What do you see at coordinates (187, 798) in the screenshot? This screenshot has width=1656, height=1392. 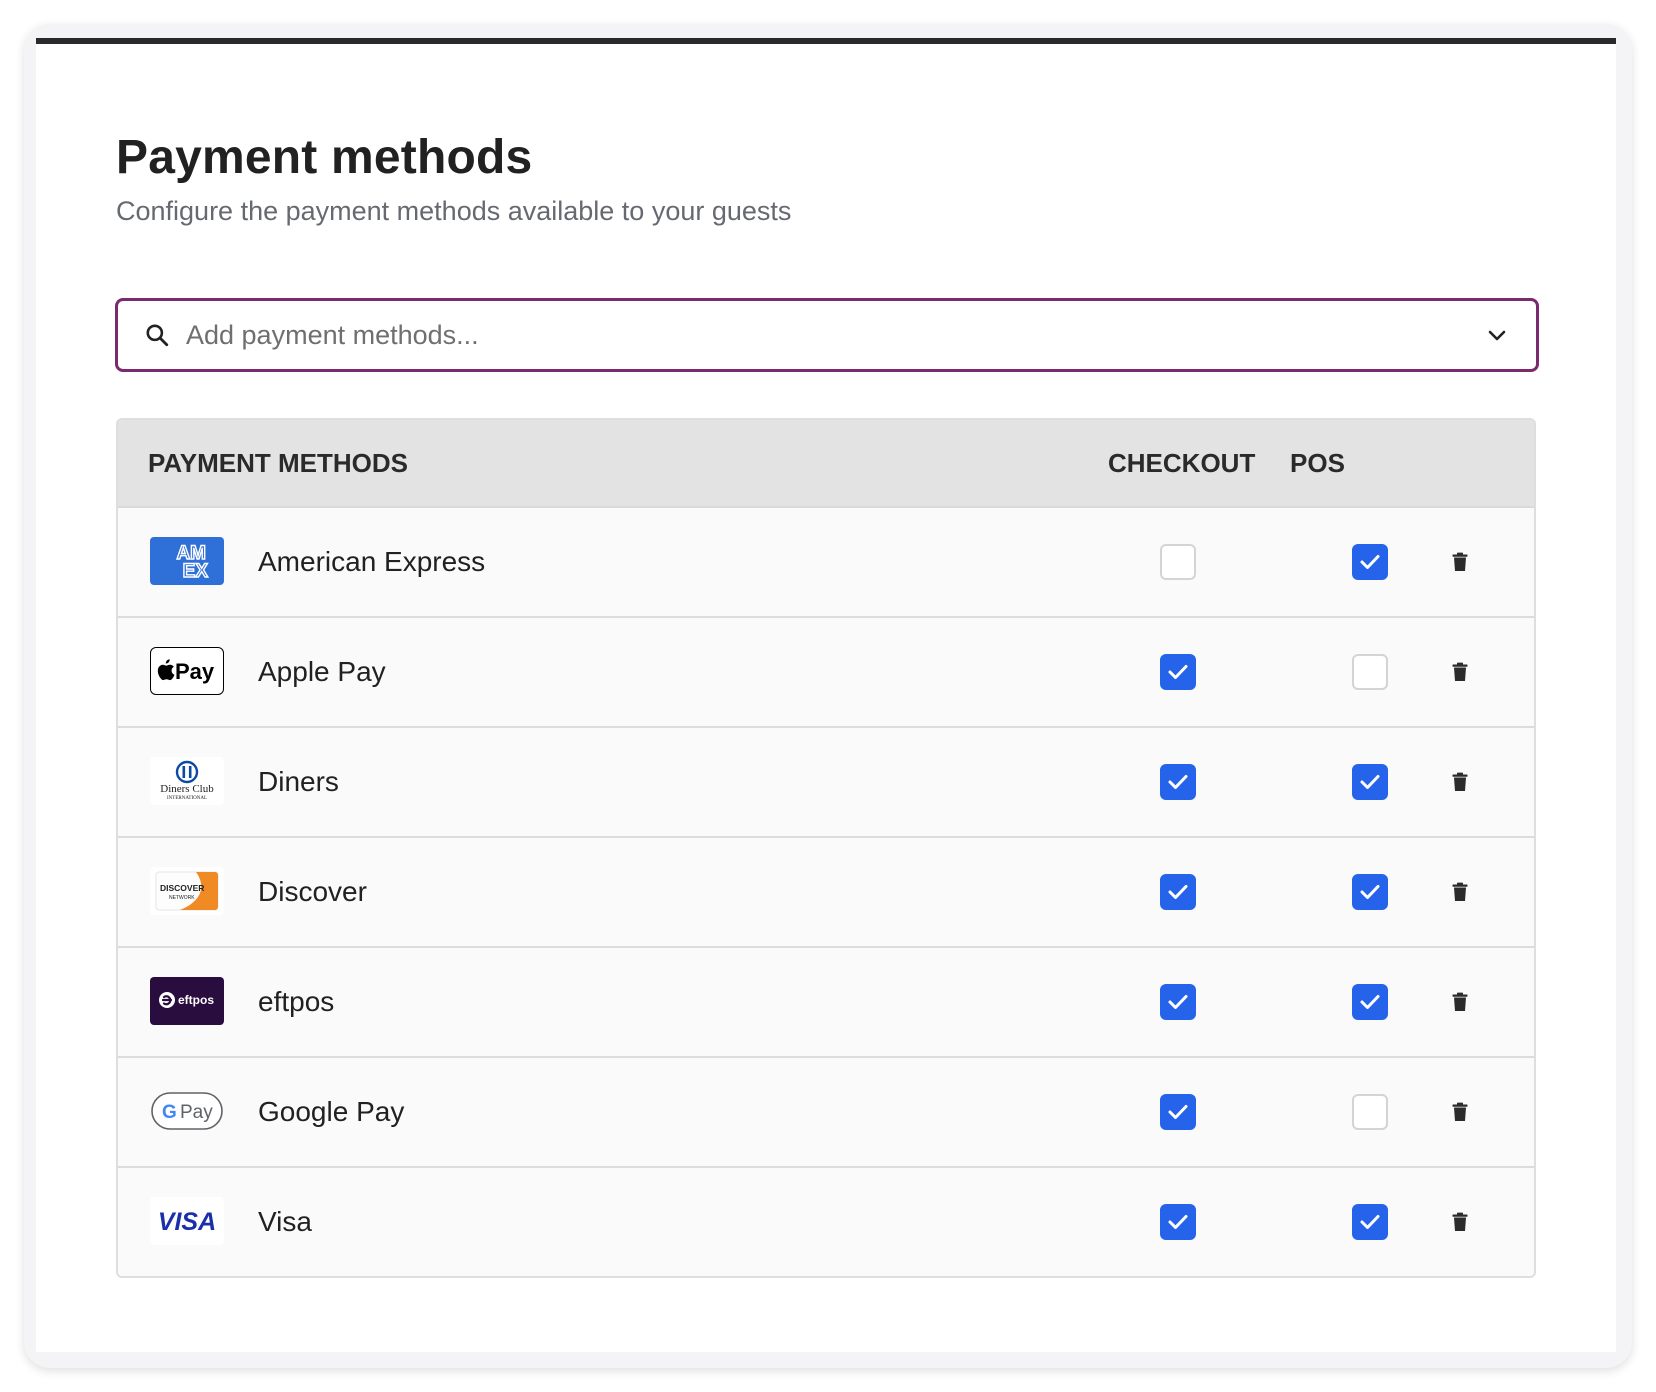 I see `diners-logo-line2: INTERNATIONAL` at bounding box center [187, 798].